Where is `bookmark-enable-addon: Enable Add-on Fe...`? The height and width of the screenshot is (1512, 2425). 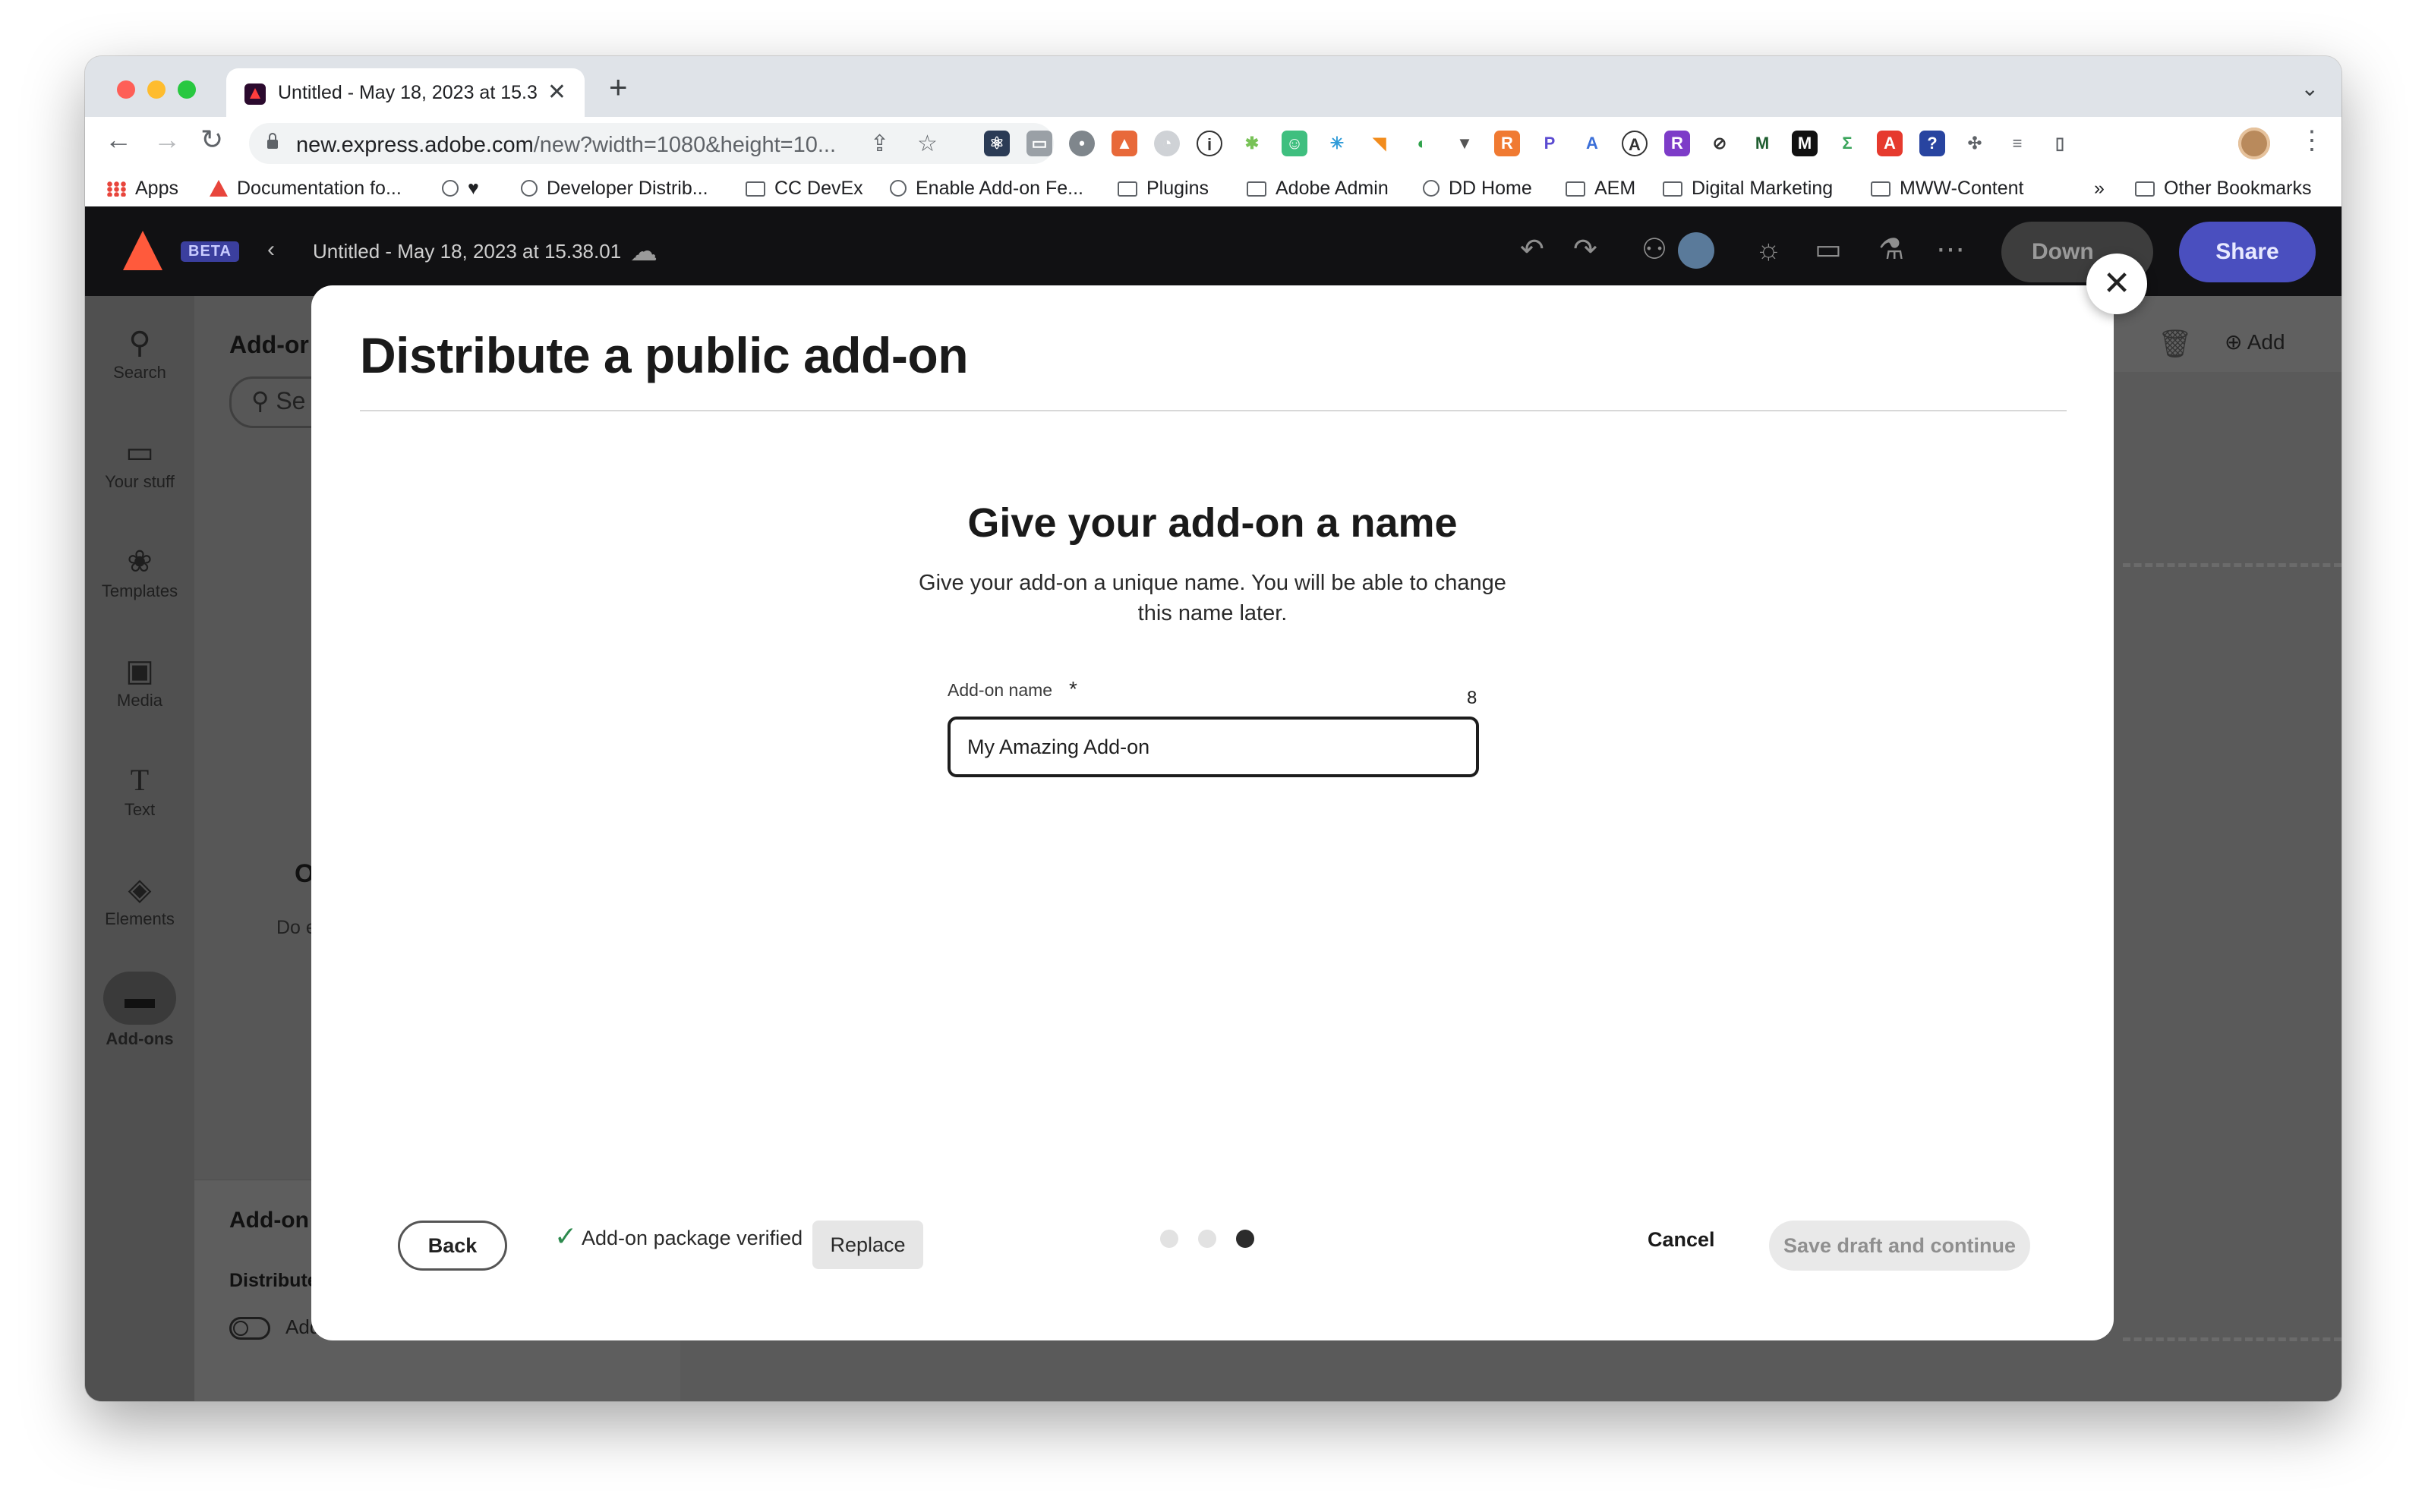 bookmark-enable-addon: Enable Add-on Fe... is located at coordinates (986, 189).